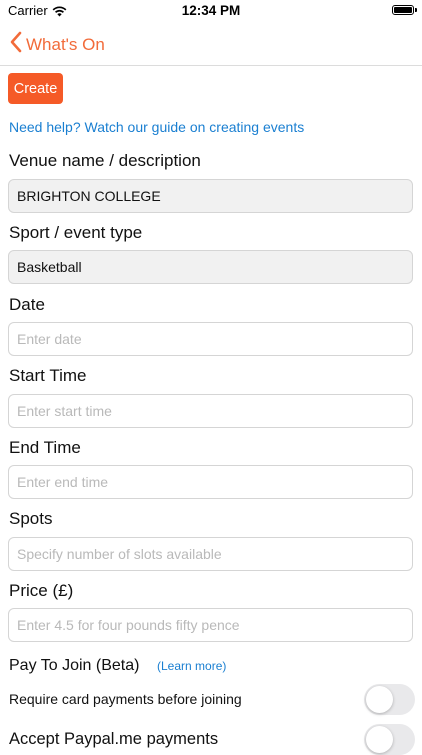 The width and height of the screenshot is (422, 755). What do you see at coordinates (191, 666) in the screenshot?
I see `learn-more-link: (Learn more)` at bounding box center [191, 666].